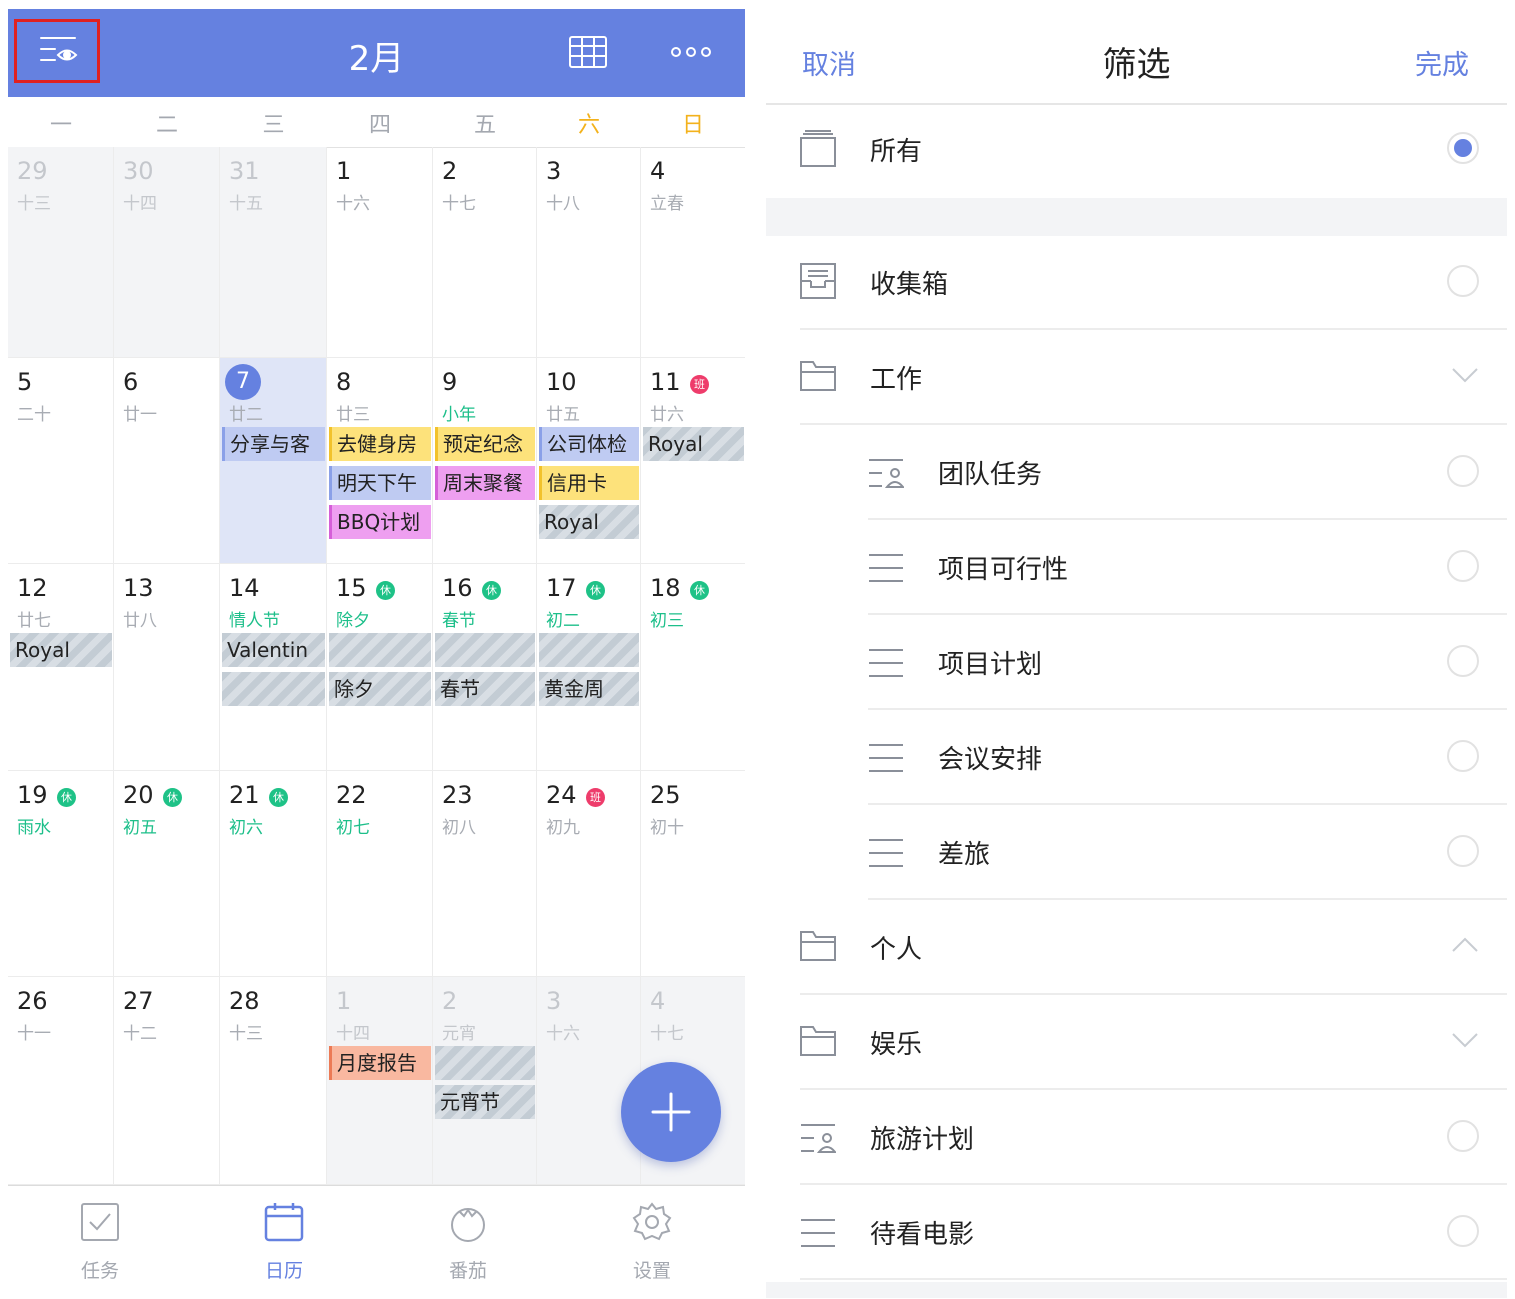 The image size is (1515, 1299). Describe the element at coordinates (273, 1081) in the screenshot. I see `day-cell: 28 十三` at that location.